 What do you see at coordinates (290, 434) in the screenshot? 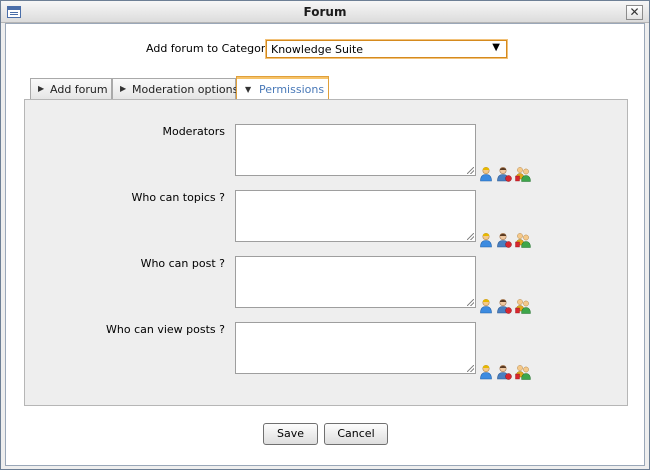
I see `save-button: Save` at bounding box center [290, 434].